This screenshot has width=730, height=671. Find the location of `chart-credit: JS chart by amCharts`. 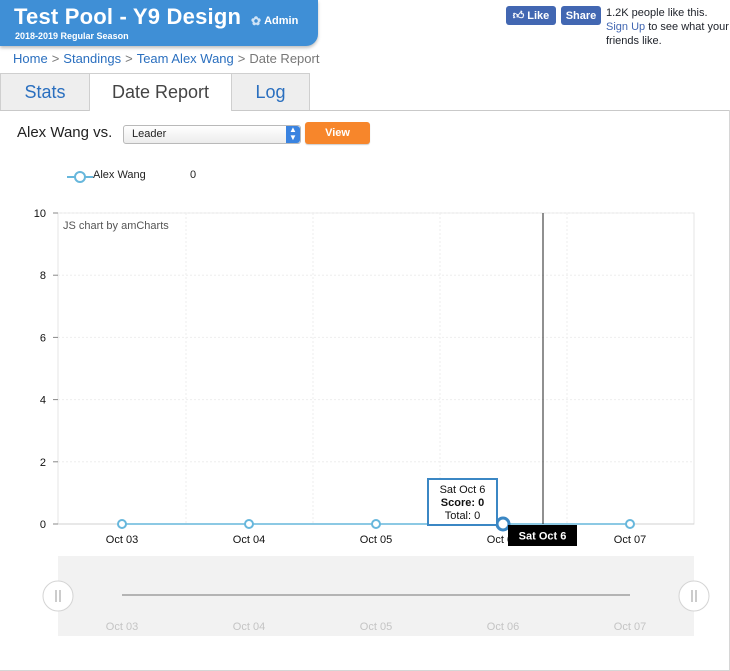

chart-credit: JS chart by amCharts is located at coordinates (116, 226).